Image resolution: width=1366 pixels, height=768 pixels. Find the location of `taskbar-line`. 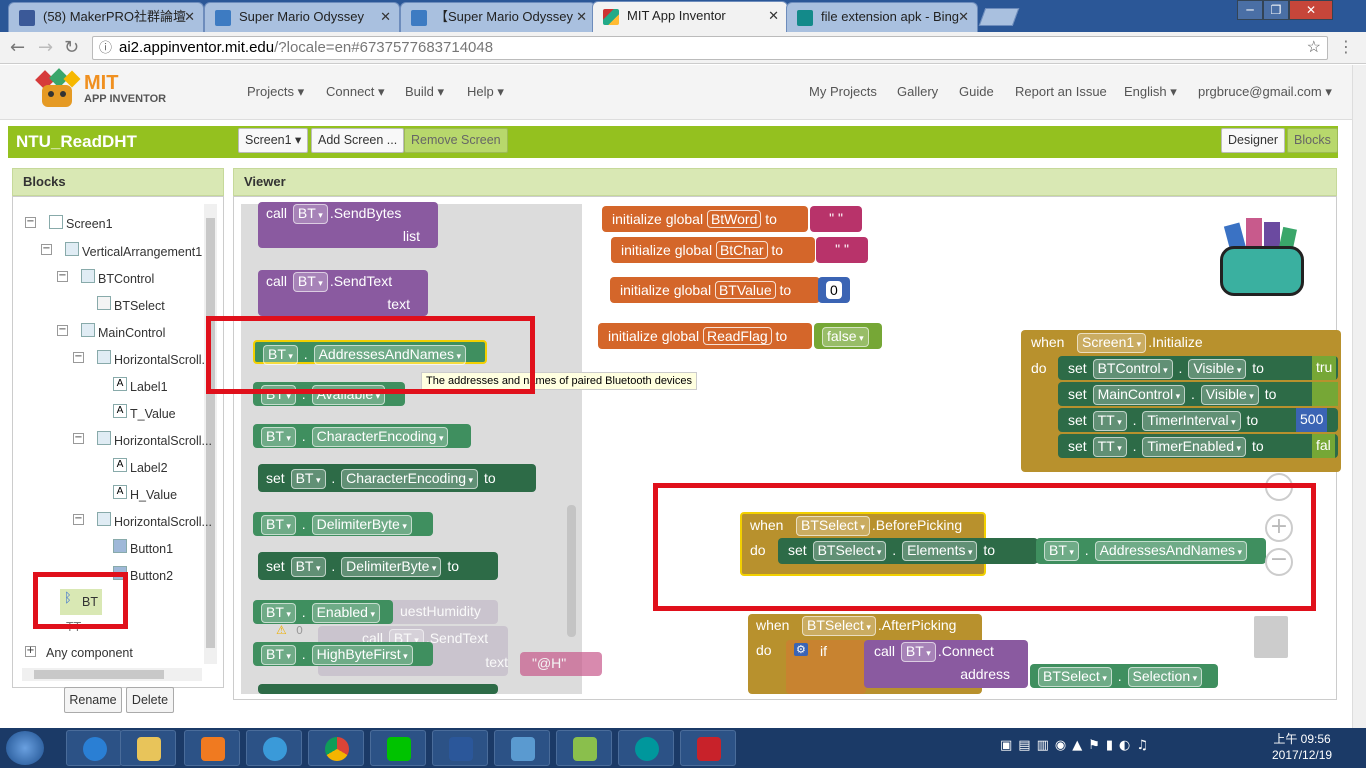

taskbar-line is located at coordinates (398, 748).